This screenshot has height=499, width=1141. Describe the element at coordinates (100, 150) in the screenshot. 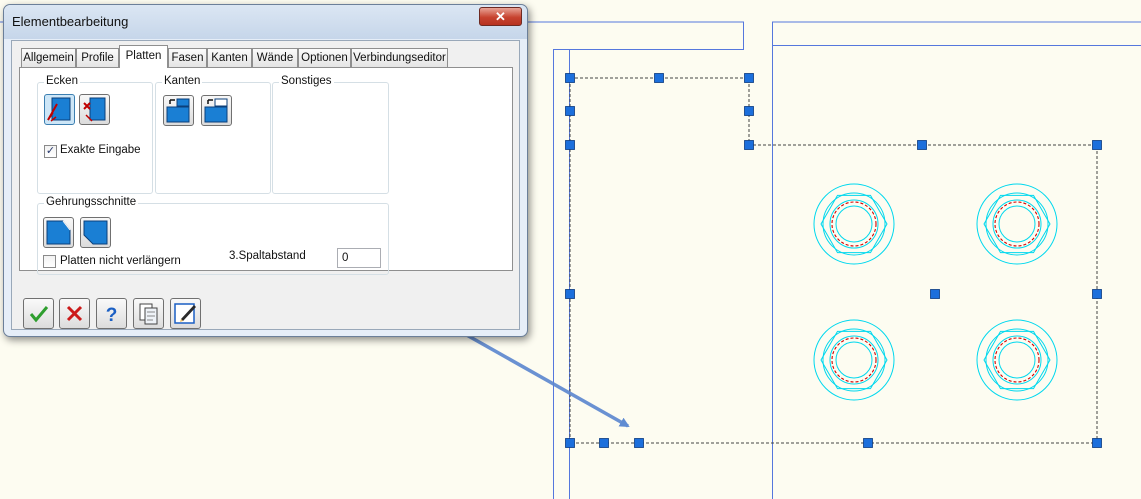

I see `exakte-eingabe-label: Exakte Eingabe` at that location.